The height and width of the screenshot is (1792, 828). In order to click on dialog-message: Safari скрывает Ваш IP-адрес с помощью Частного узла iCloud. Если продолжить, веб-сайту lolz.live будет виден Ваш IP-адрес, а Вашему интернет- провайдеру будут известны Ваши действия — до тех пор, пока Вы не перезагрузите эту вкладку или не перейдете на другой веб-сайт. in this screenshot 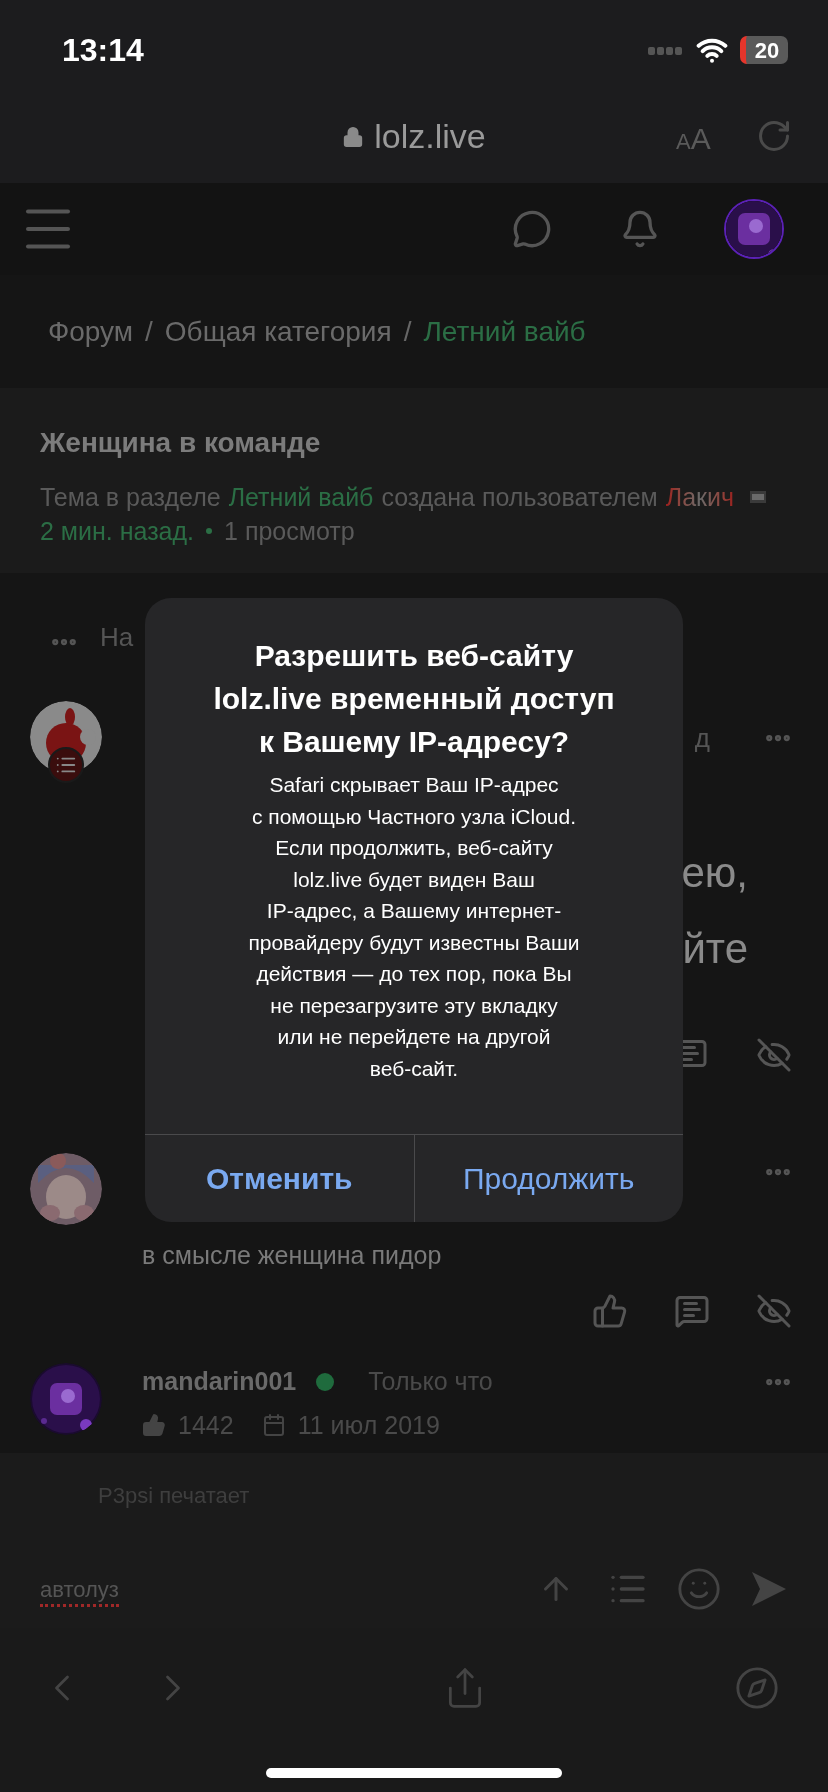, I will do `click(414, 927)`.